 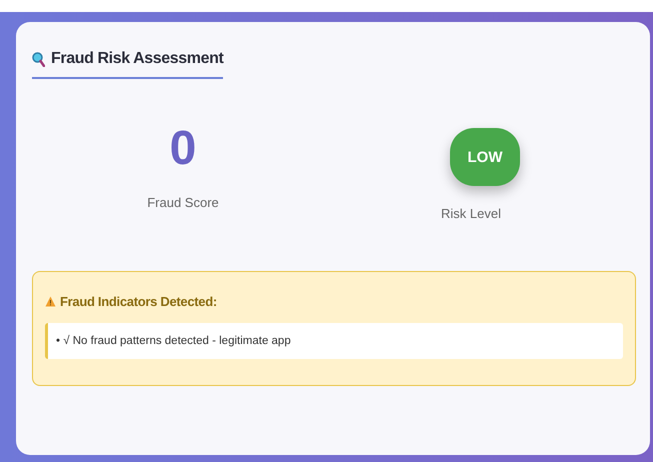 I want to click on indicators-heading: Fraud Indicators Detected:, so click(x=138, y=301).